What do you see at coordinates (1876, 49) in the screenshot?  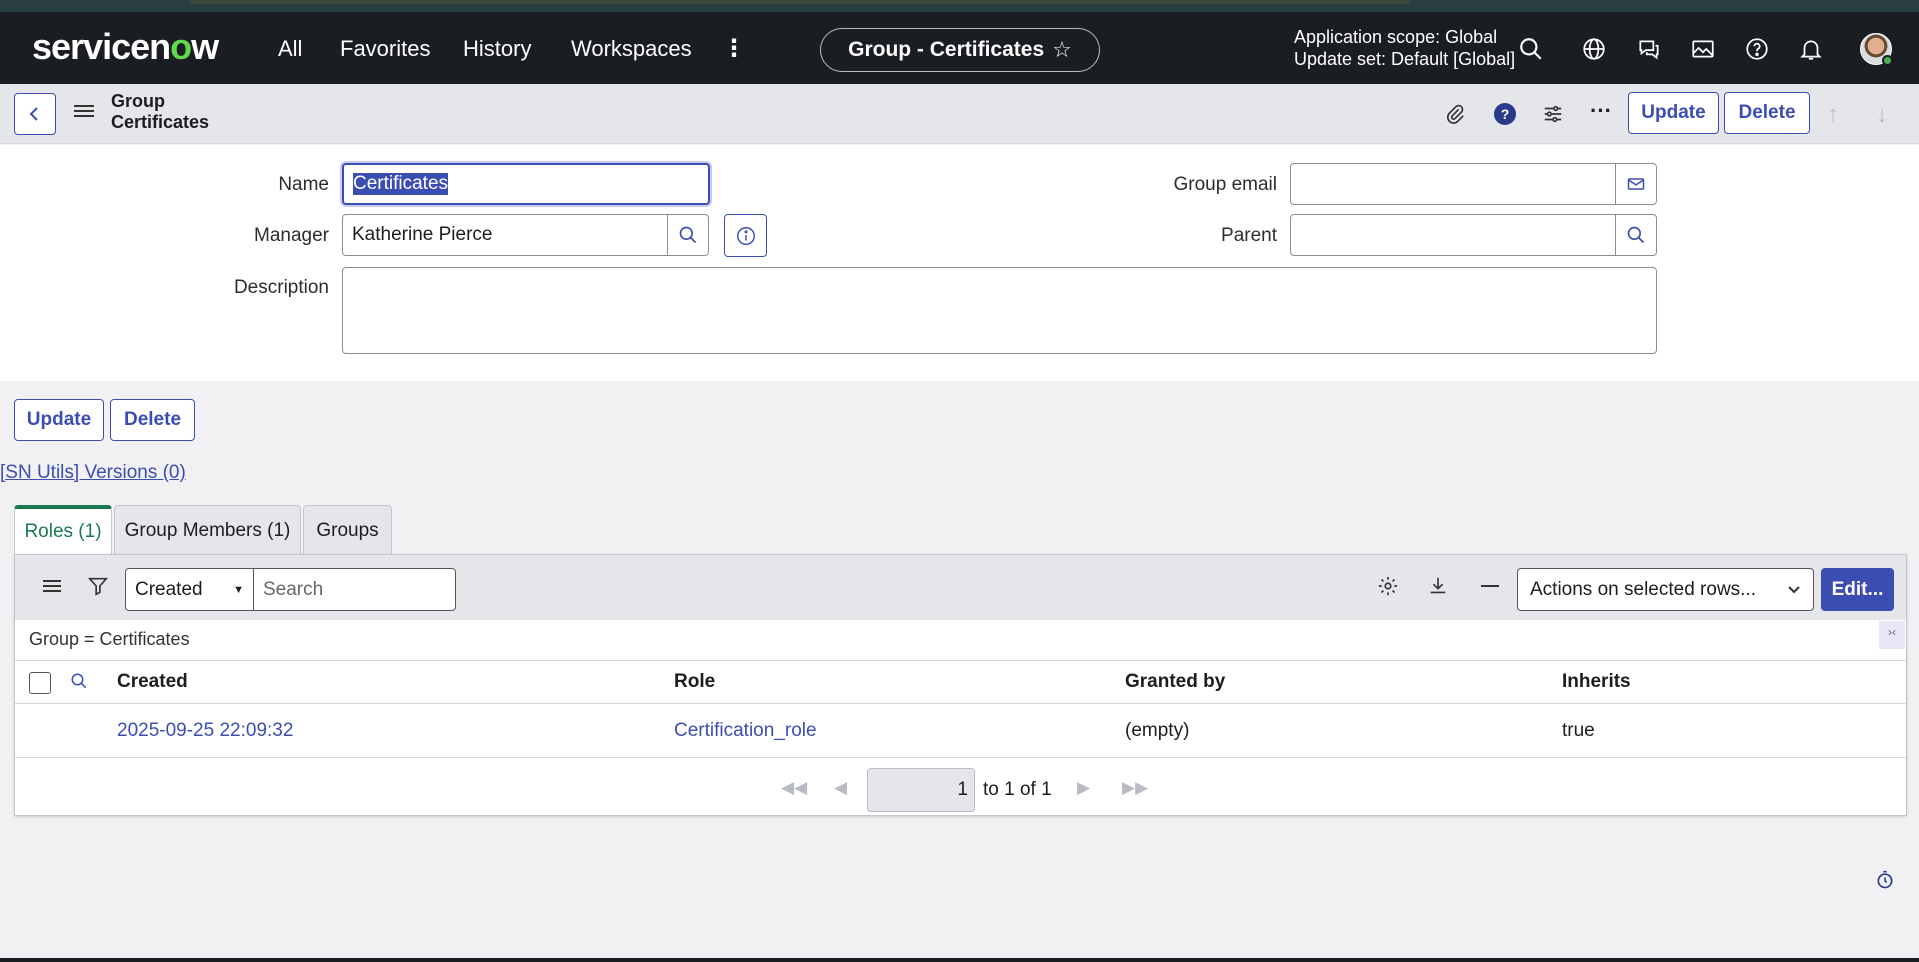 I see `user-avatar` at bounding box center [1876, 49].